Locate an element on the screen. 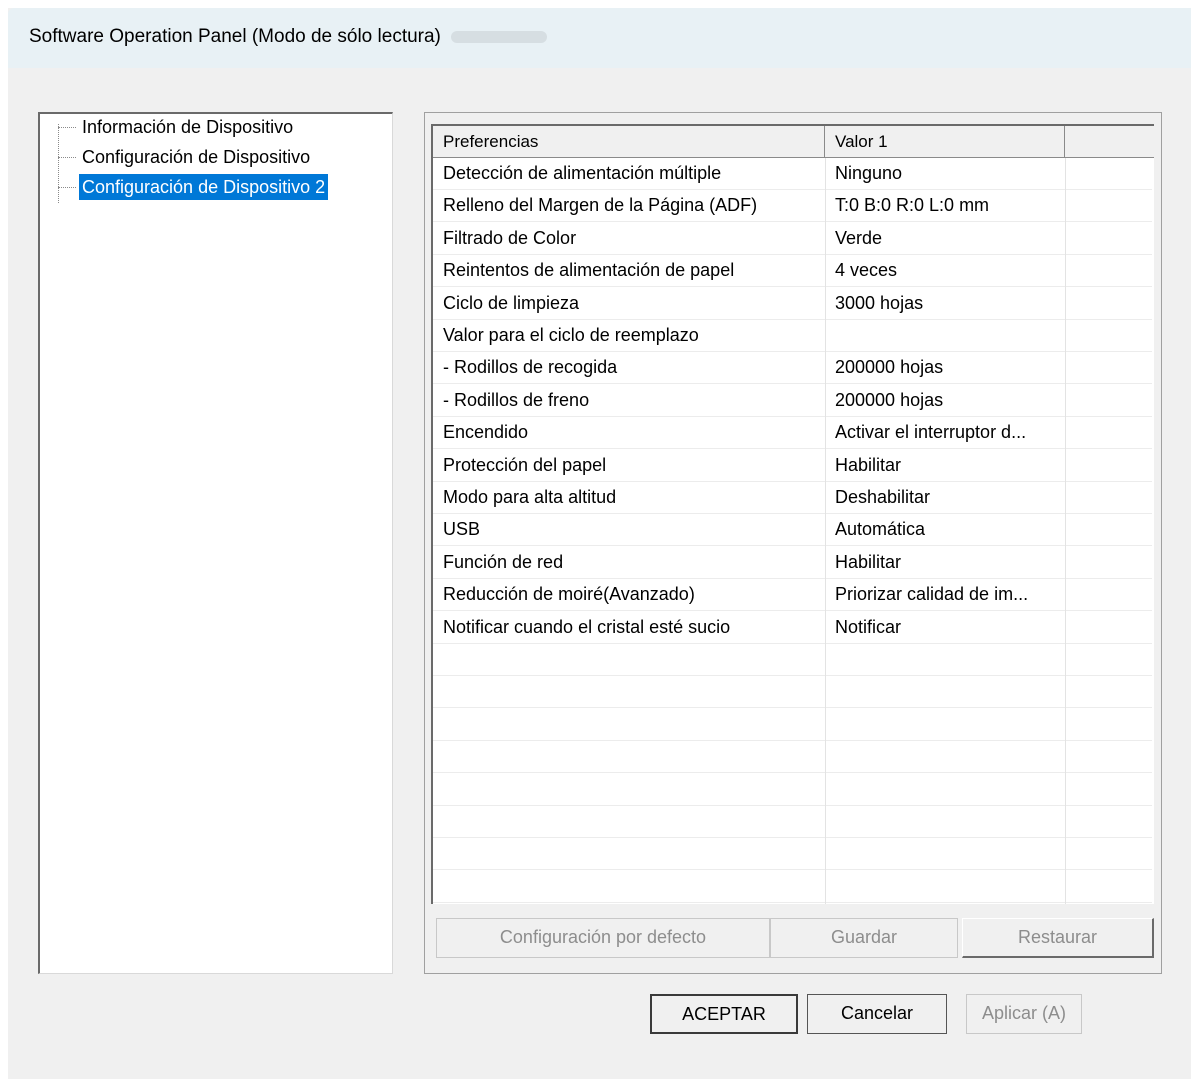 This screenshot has height=1079, width=1191. column-header-preferences: Preferencias is located at coordinates (629, 142).